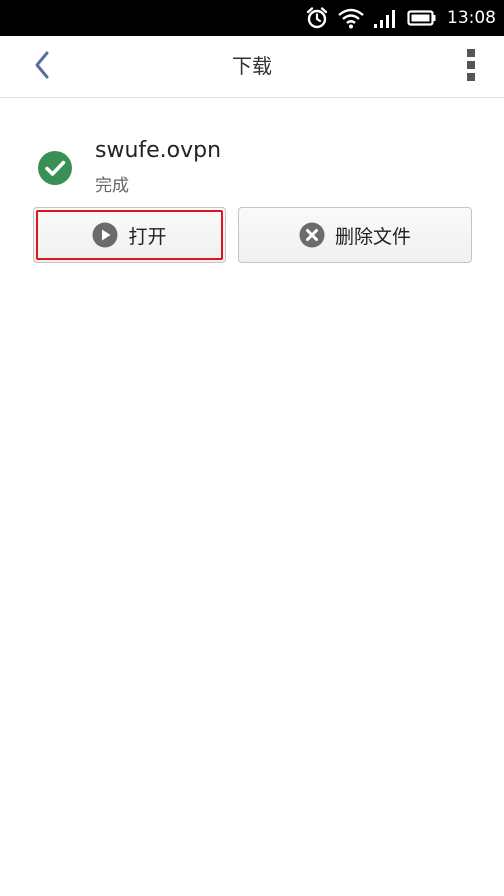  I want to click on page-title: 下载, so click(252, 66).